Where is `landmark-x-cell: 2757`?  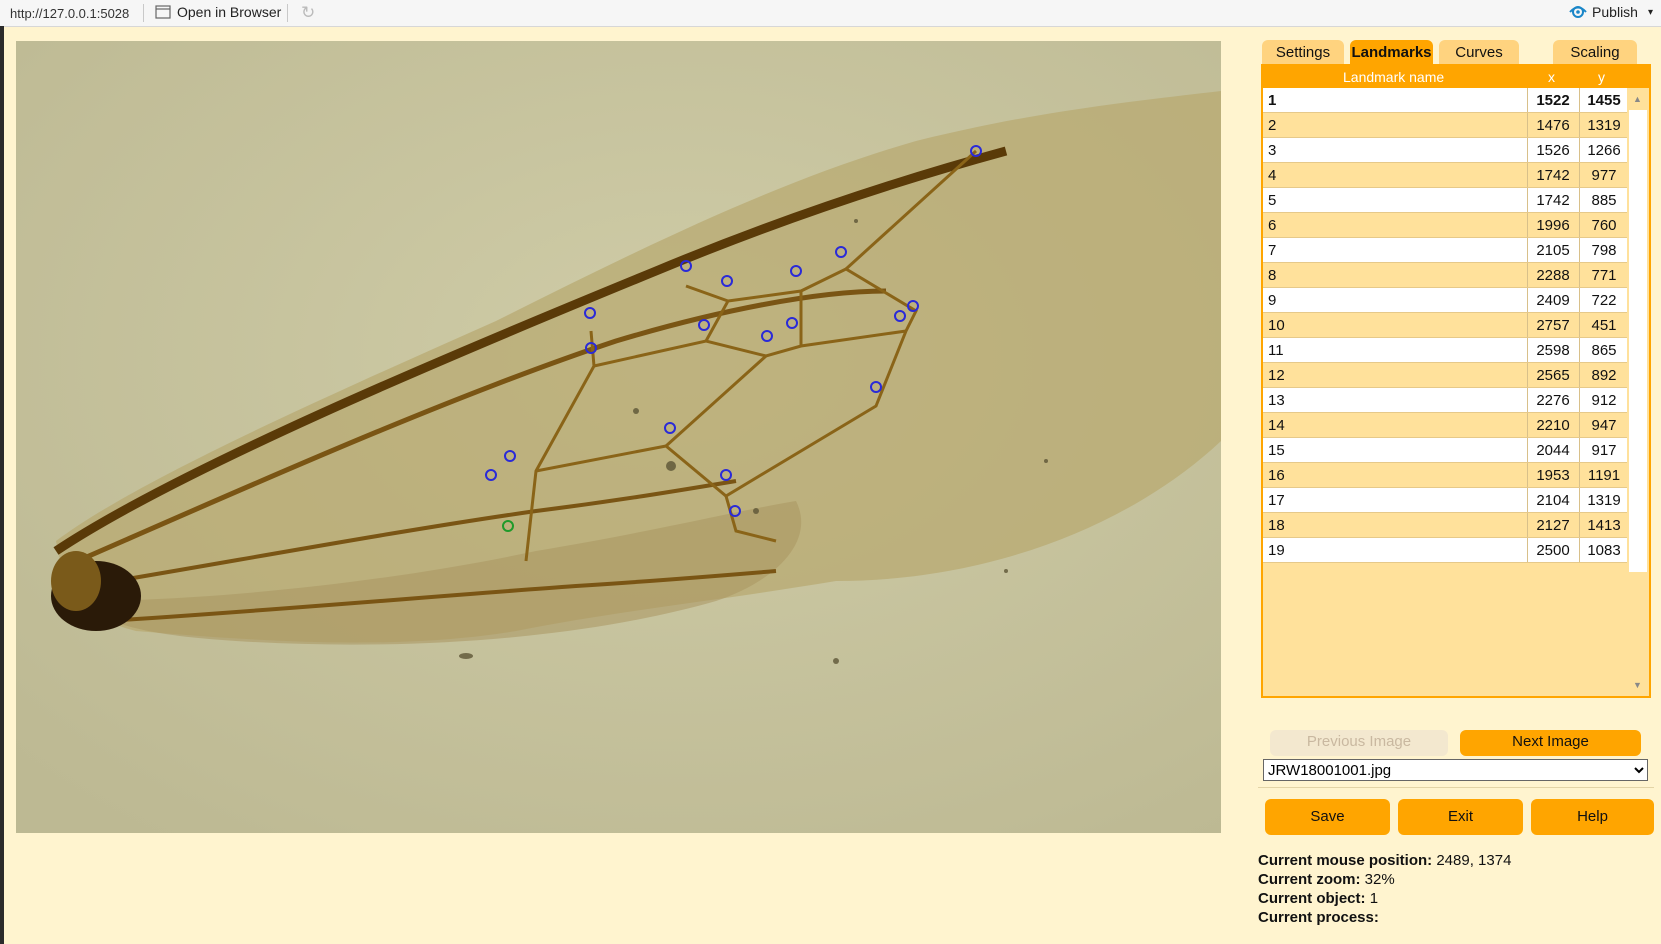
landmark-x-cell: 2757 is located at coordinates (1553, 325).